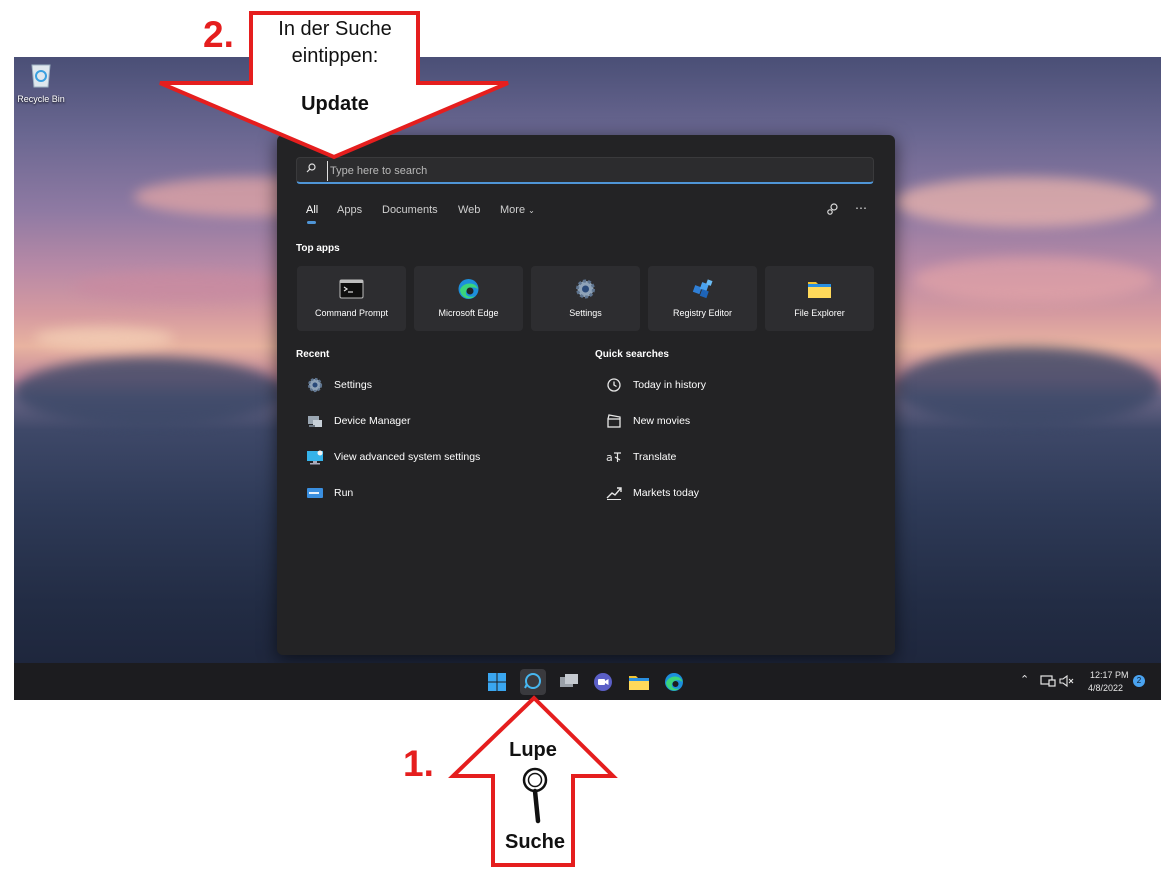 This screenshot has height=877, width=1173. What do you see at coordinates (418, 763) in the screenshot?
I see `step-1-number: 1.` at bounding box center [418, 763].